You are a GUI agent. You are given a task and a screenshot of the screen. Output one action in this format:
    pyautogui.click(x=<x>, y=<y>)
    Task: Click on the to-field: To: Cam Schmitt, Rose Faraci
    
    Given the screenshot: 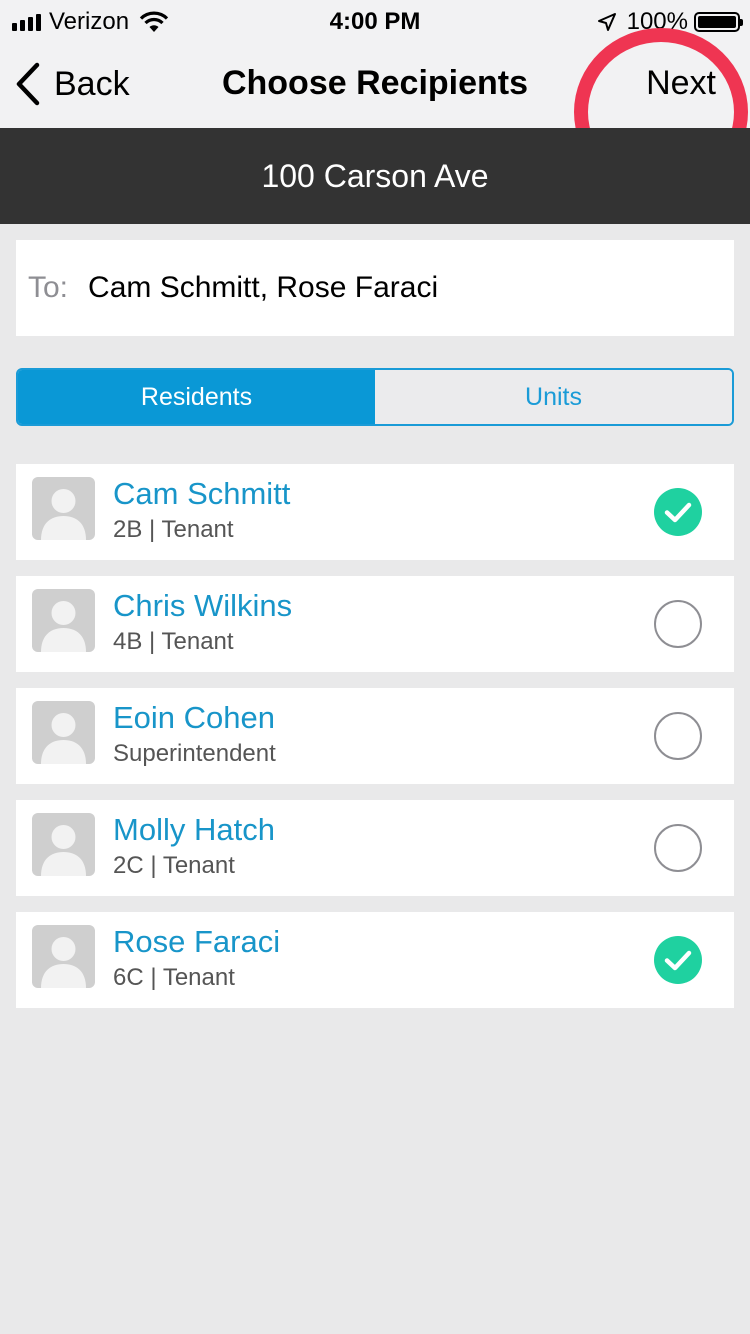 What is the action you would take?
    pyautogui.click(x=375, y=288)
    